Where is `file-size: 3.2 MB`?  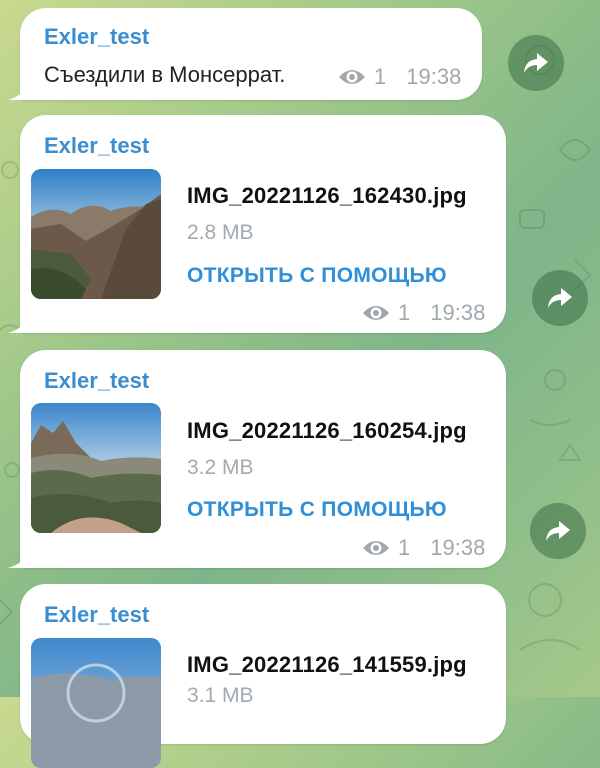 file-size: 3.2 MB is located at coordinates (220, 467).